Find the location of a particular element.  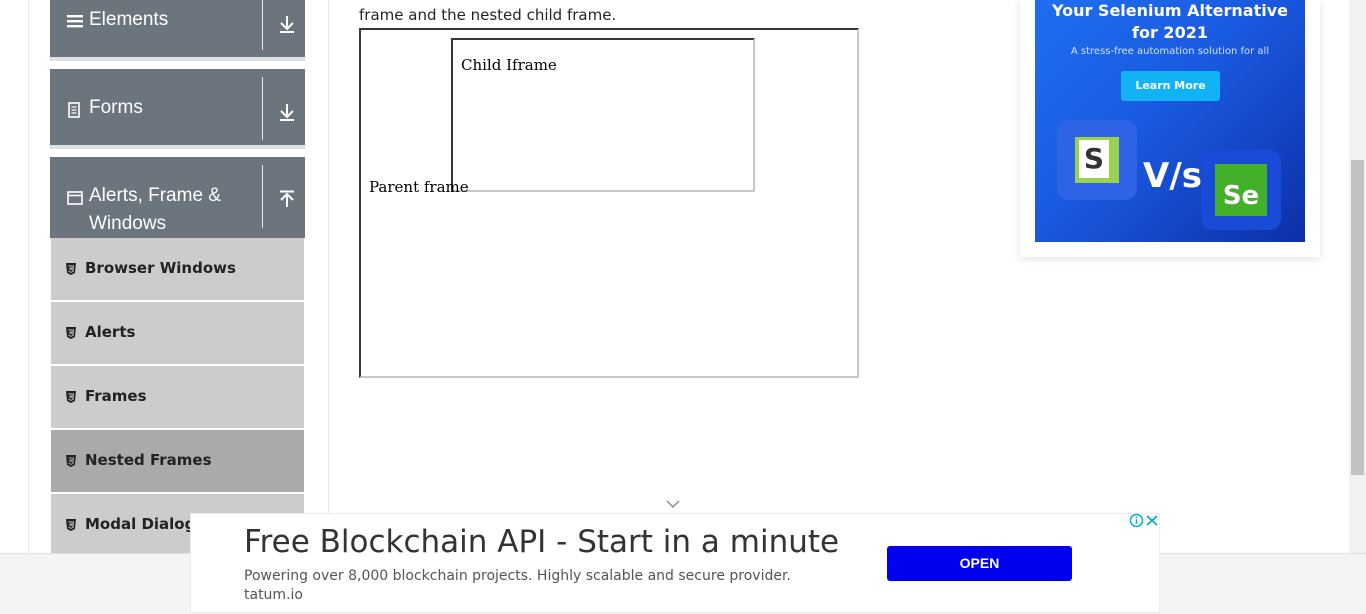

katalon-logo-letter: S is located at coordinates (1094, 159).